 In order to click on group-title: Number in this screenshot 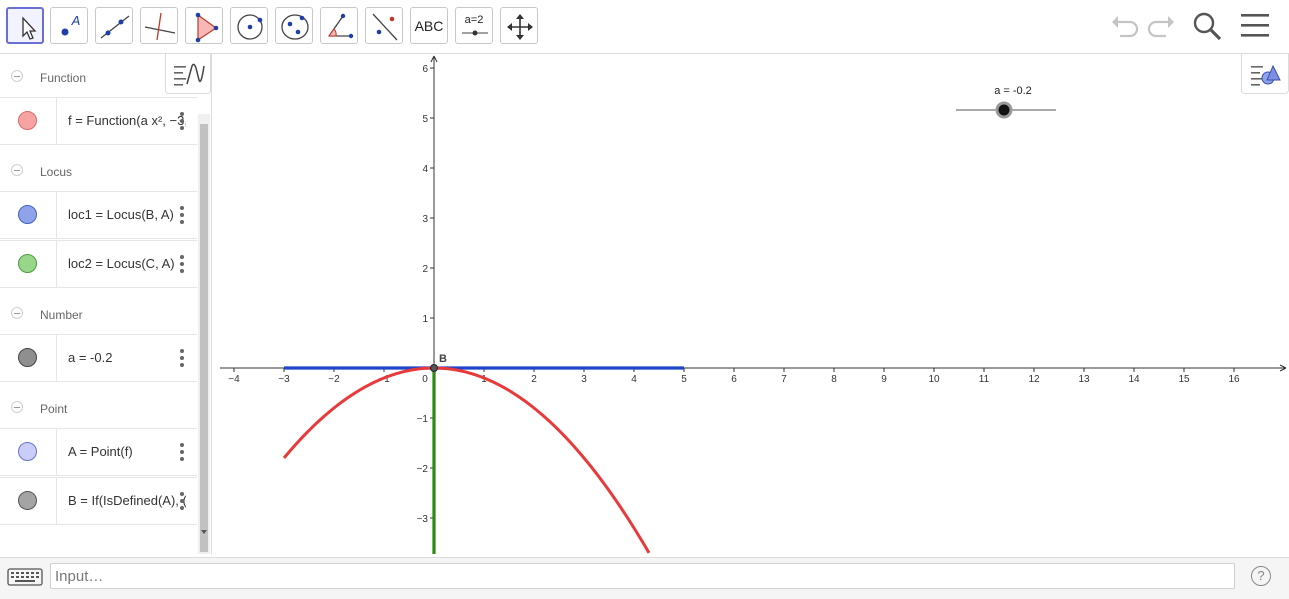, I will do `click(61, 315)`.